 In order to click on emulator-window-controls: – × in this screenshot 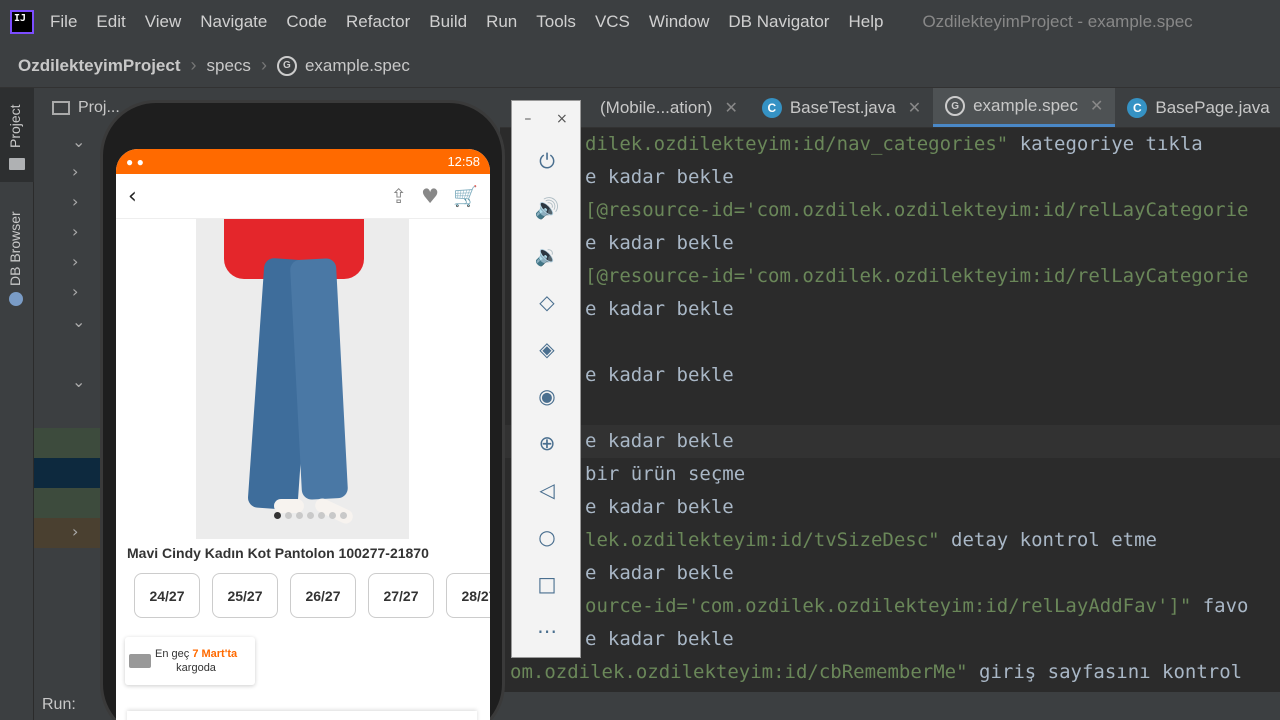, I will do `click(546, 114)`.